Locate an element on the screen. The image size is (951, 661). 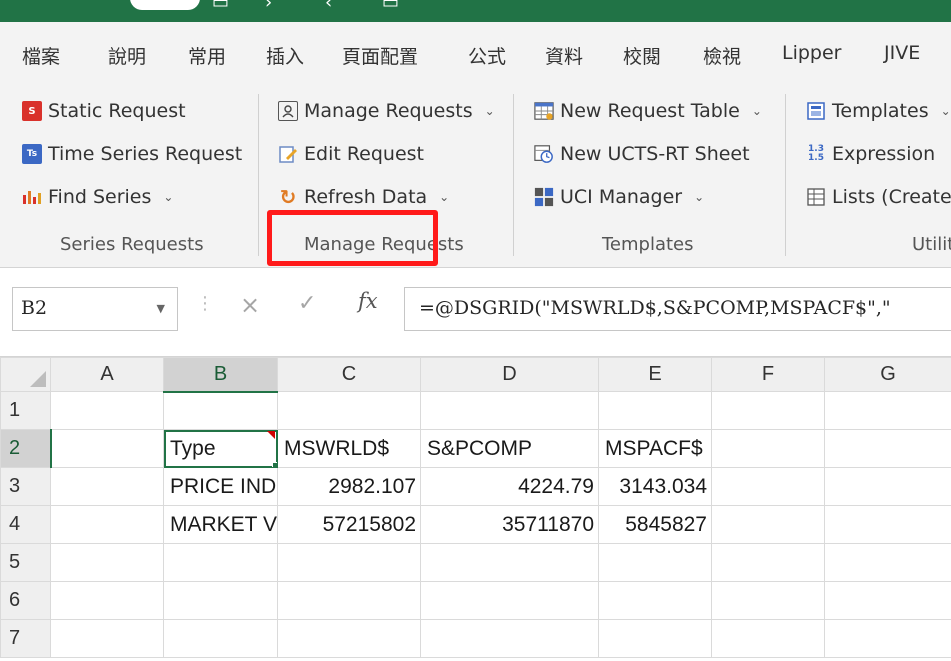
cell-g3 is located at coordinates (887, 486).